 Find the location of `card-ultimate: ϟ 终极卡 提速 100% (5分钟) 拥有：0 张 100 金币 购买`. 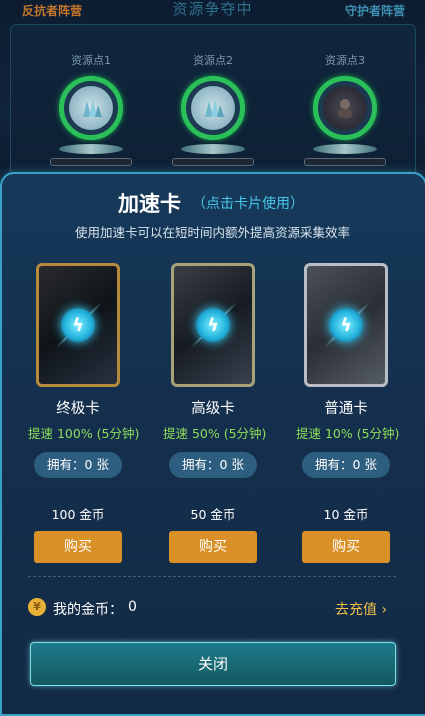

card-ultimate: ϟ 终极卡 提速 100% (5分钟) 拥有：0 张 100 金币 购买 is located at coordinates (84, 413).